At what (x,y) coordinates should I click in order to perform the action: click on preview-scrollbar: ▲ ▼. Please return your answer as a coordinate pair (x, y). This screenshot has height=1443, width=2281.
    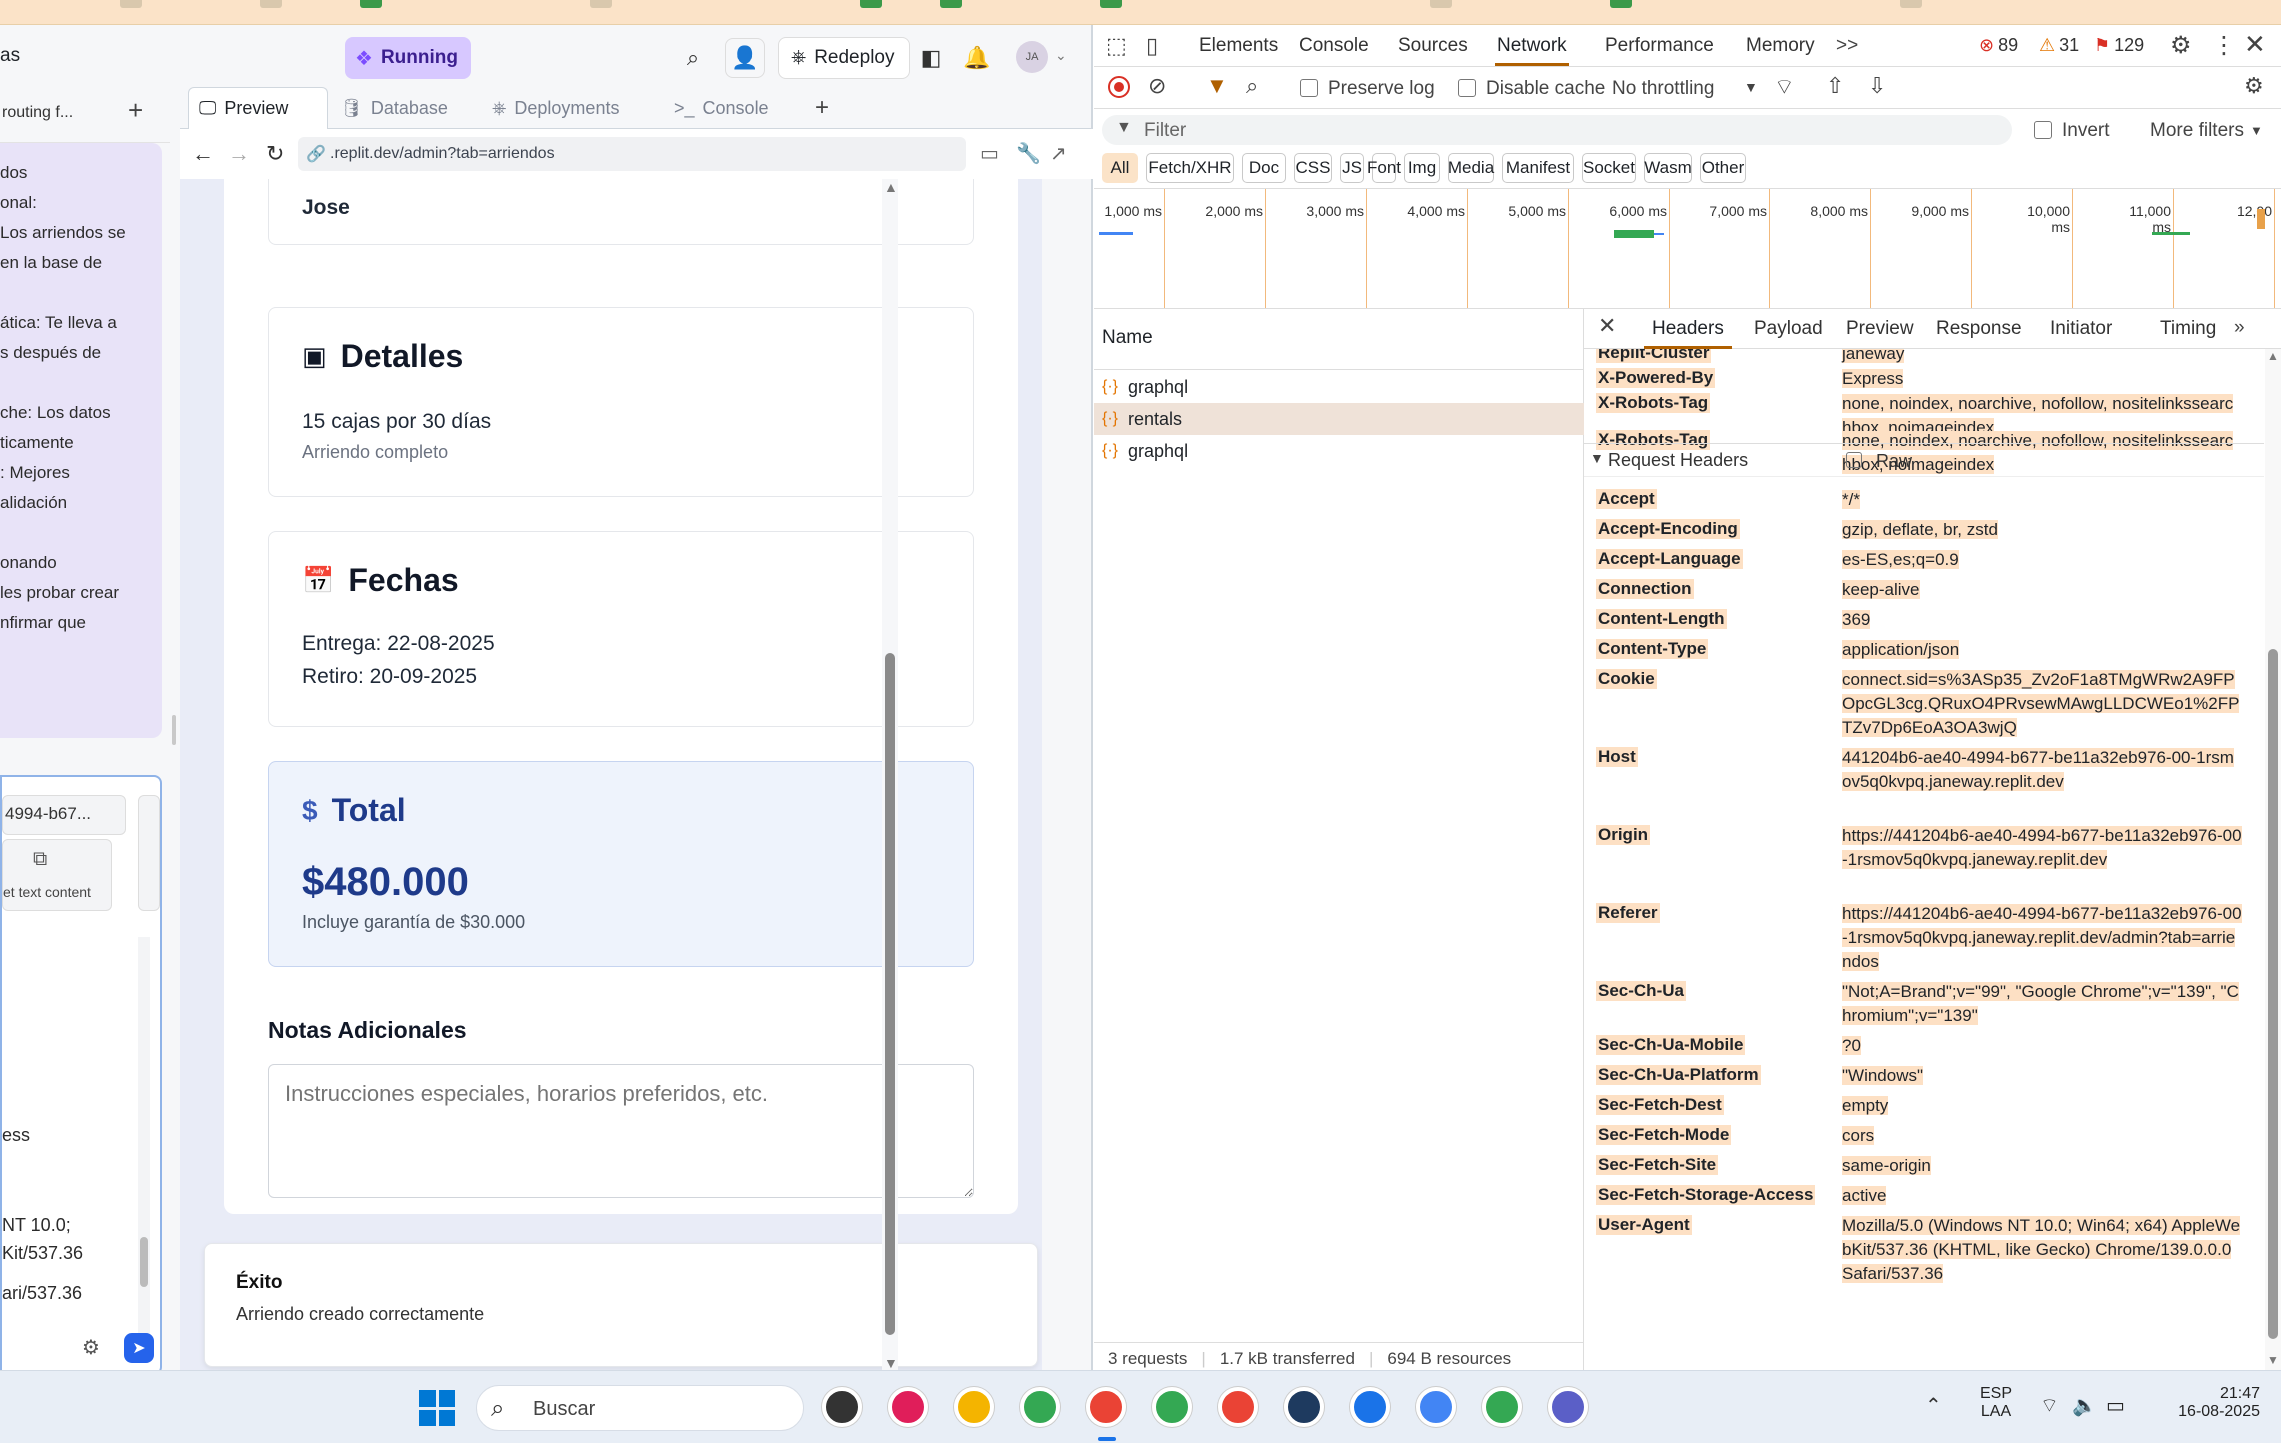
    Looking at the image, I should click on (890, 779).